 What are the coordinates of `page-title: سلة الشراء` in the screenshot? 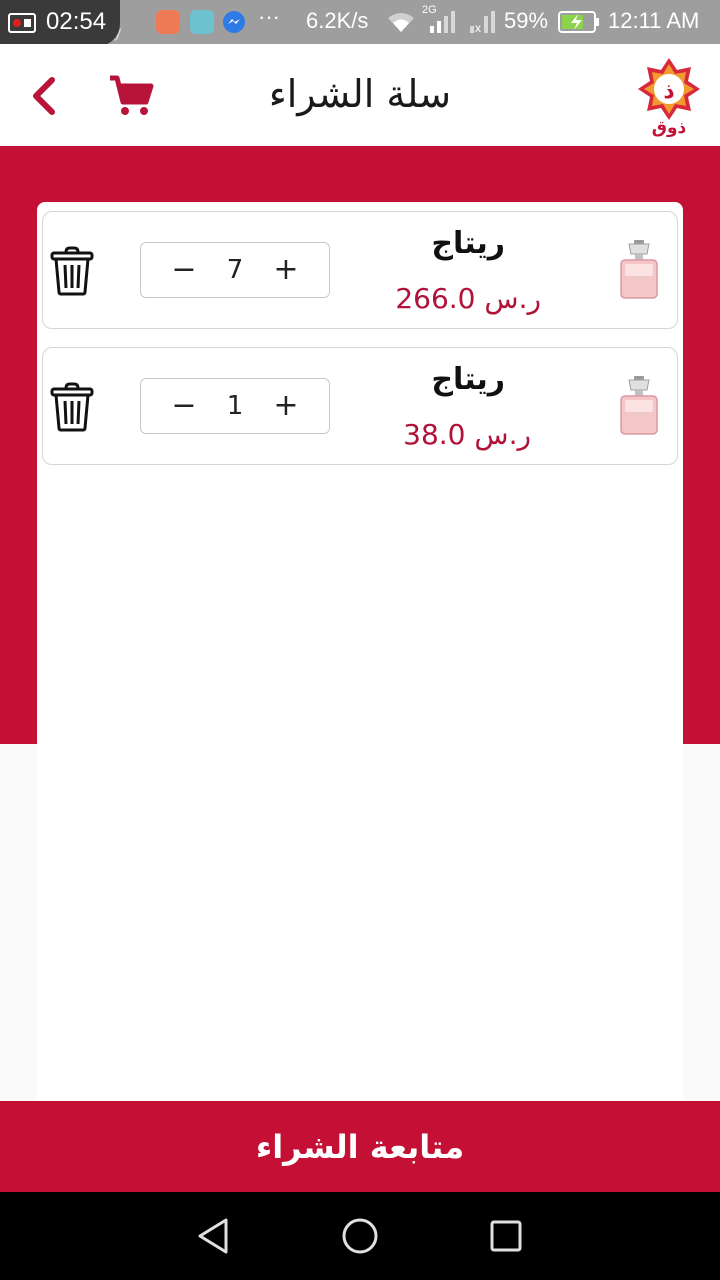 It's located at (360, 94).